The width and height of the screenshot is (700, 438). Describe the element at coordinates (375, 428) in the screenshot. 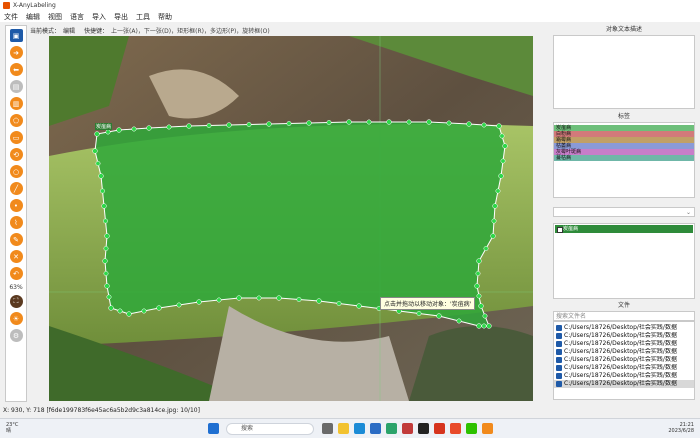

I see `store-icon` at that location.